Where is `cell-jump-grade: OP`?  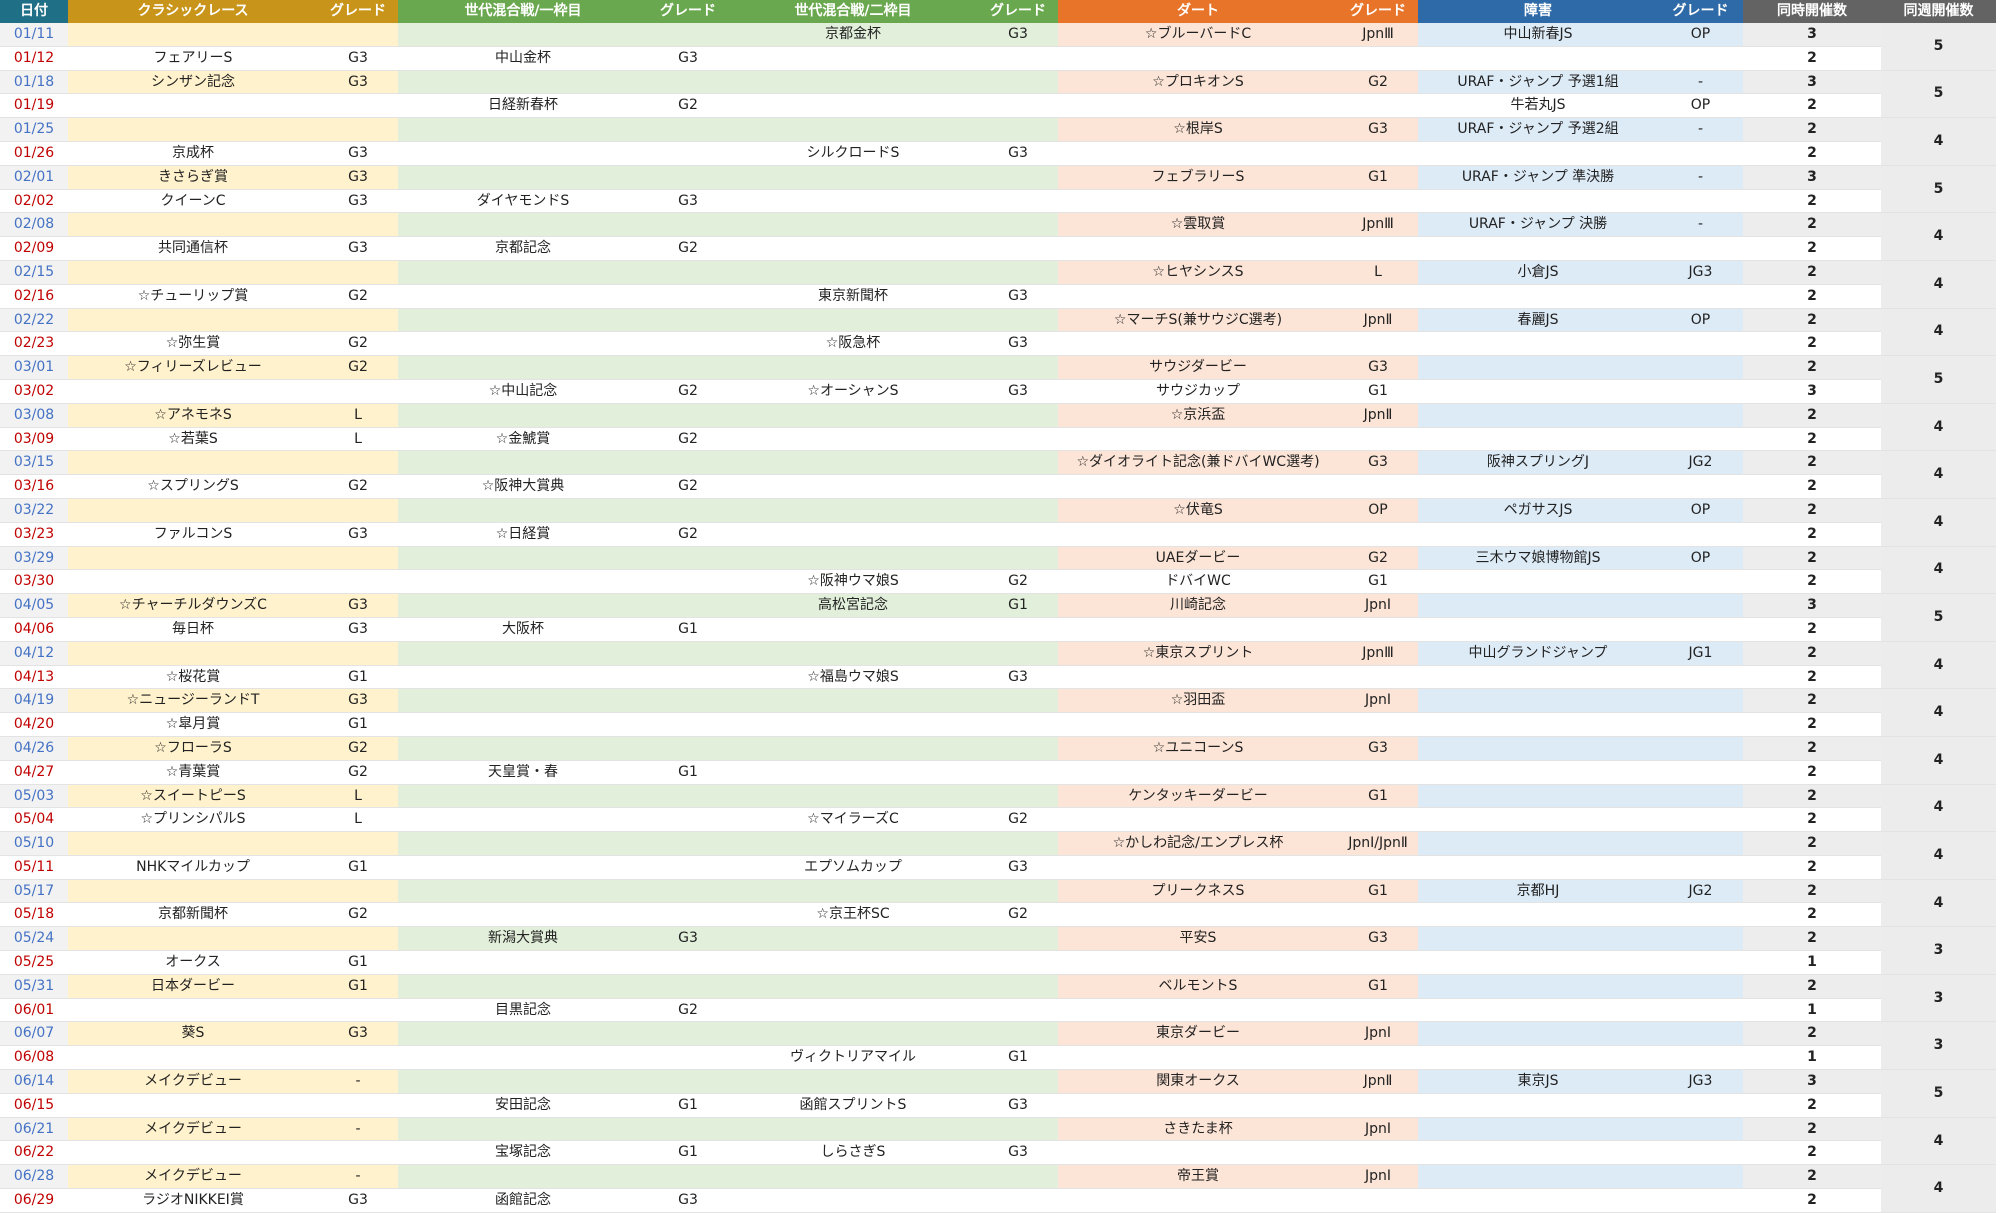 cell-jump-grade: OP is located at coordinates (1700, 106).